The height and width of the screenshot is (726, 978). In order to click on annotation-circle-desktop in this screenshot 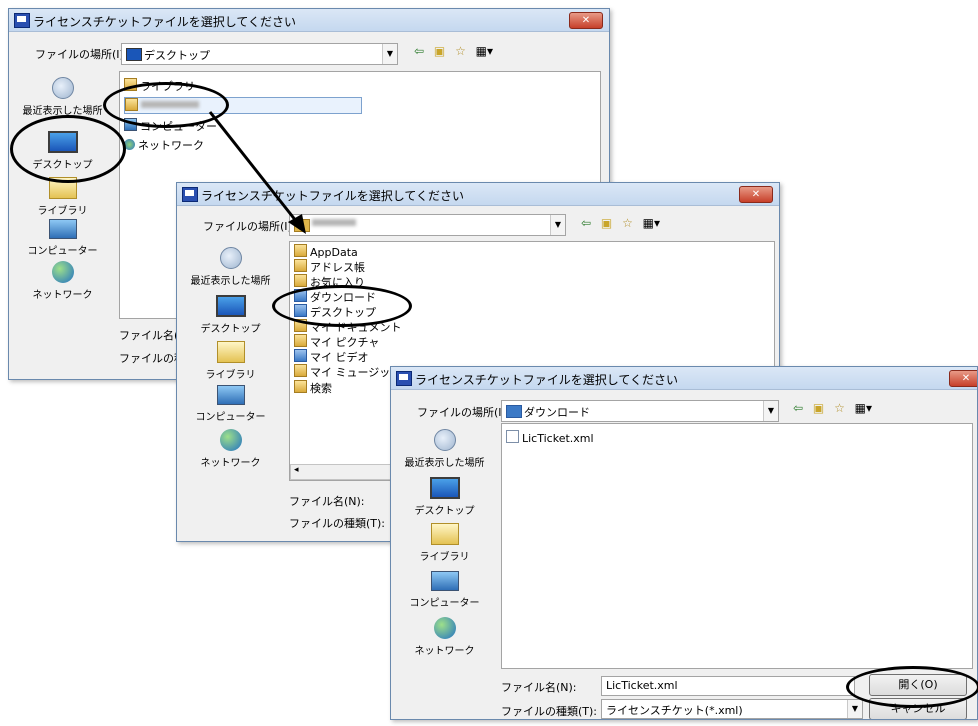, I will do `click(68, 149)`.